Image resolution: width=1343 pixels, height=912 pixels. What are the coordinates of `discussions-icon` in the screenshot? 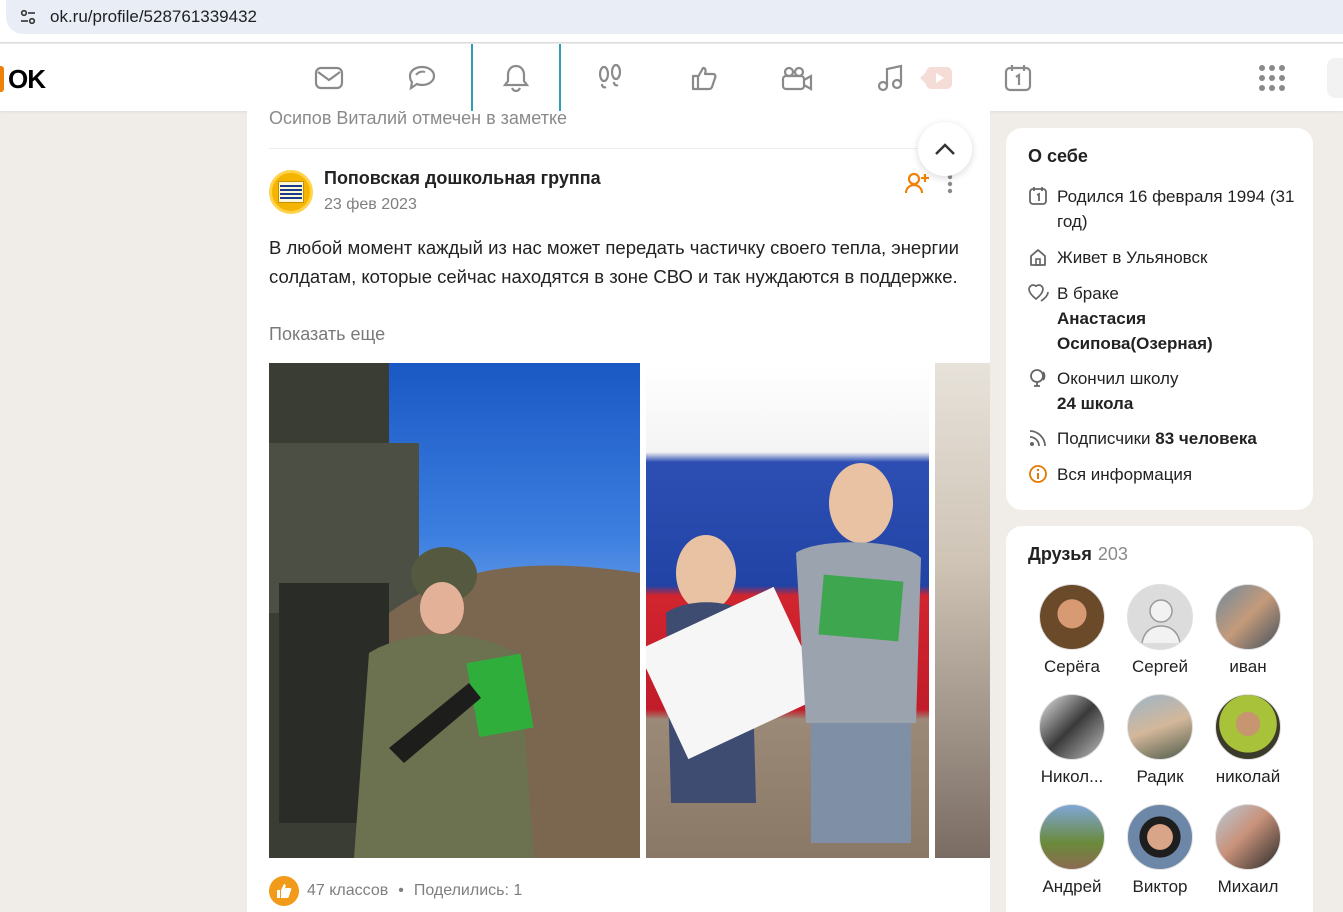 It's located at (422, 77).